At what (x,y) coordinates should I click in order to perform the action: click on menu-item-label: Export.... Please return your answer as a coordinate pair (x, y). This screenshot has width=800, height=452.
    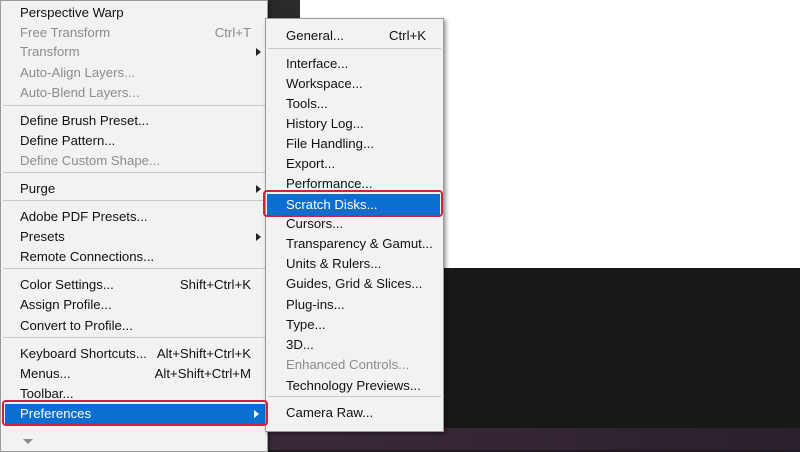
    Looking at the image, I should click on (311, 163).